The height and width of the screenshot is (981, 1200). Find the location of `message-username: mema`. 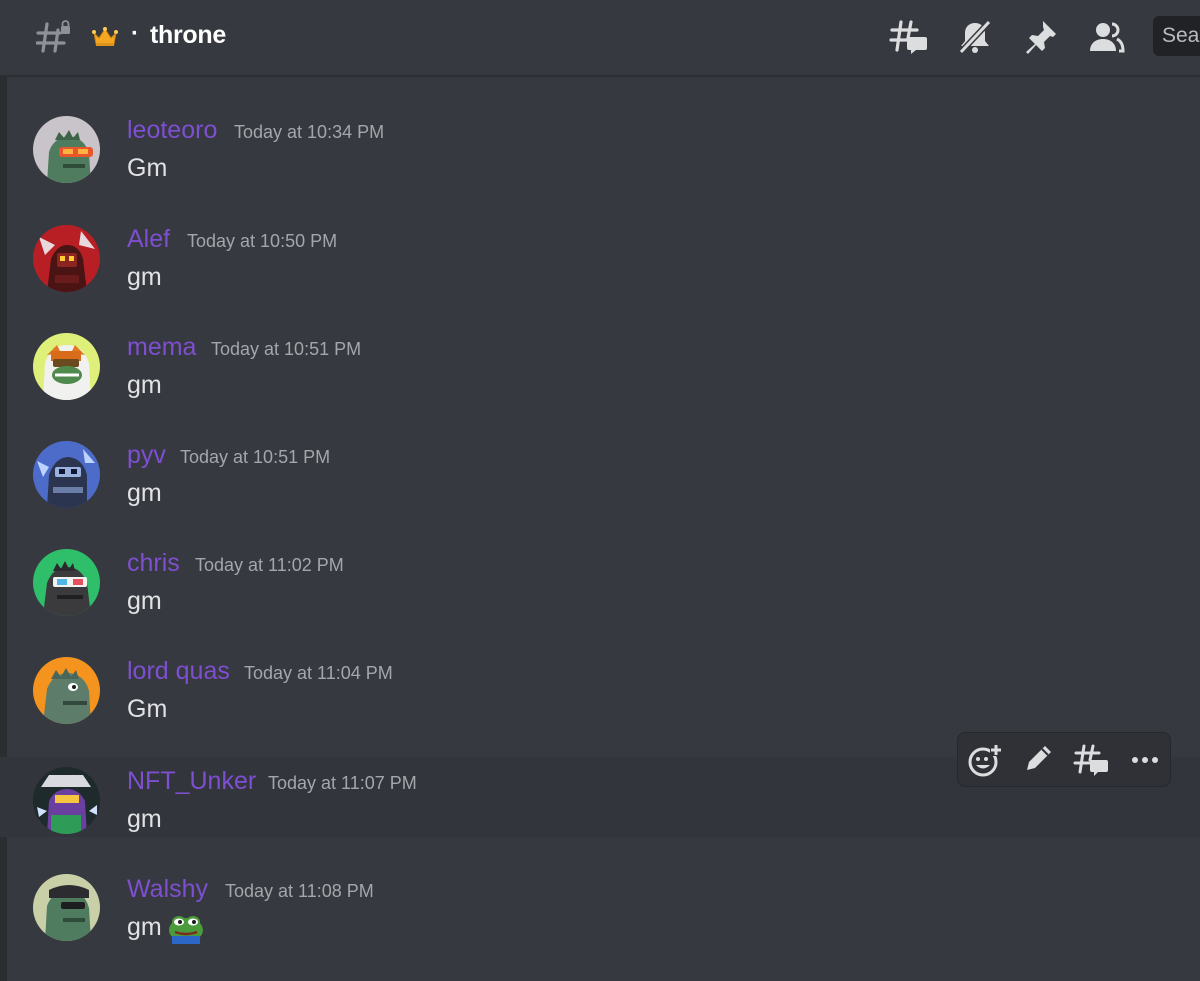

message-username: mema is located at coordinates (161, 347).